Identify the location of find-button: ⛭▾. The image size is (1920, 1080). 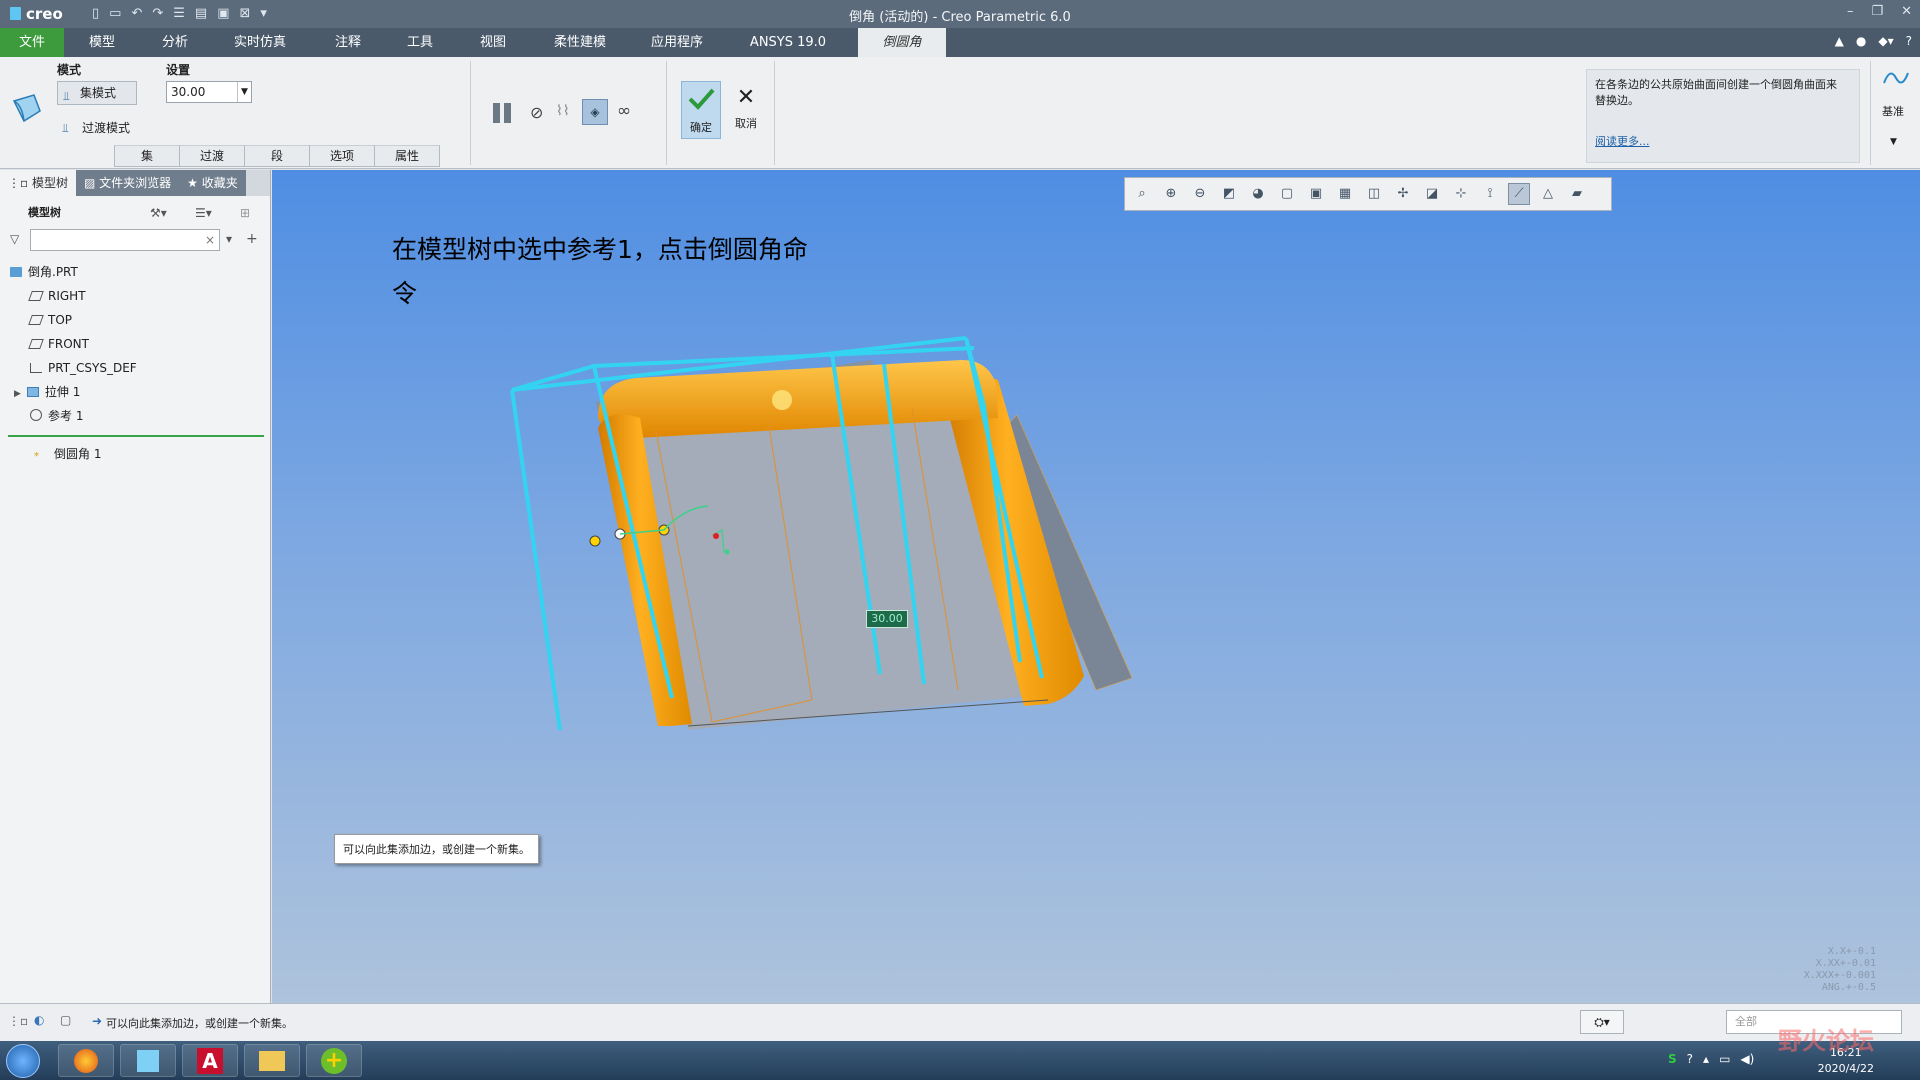
(1602, 1022).